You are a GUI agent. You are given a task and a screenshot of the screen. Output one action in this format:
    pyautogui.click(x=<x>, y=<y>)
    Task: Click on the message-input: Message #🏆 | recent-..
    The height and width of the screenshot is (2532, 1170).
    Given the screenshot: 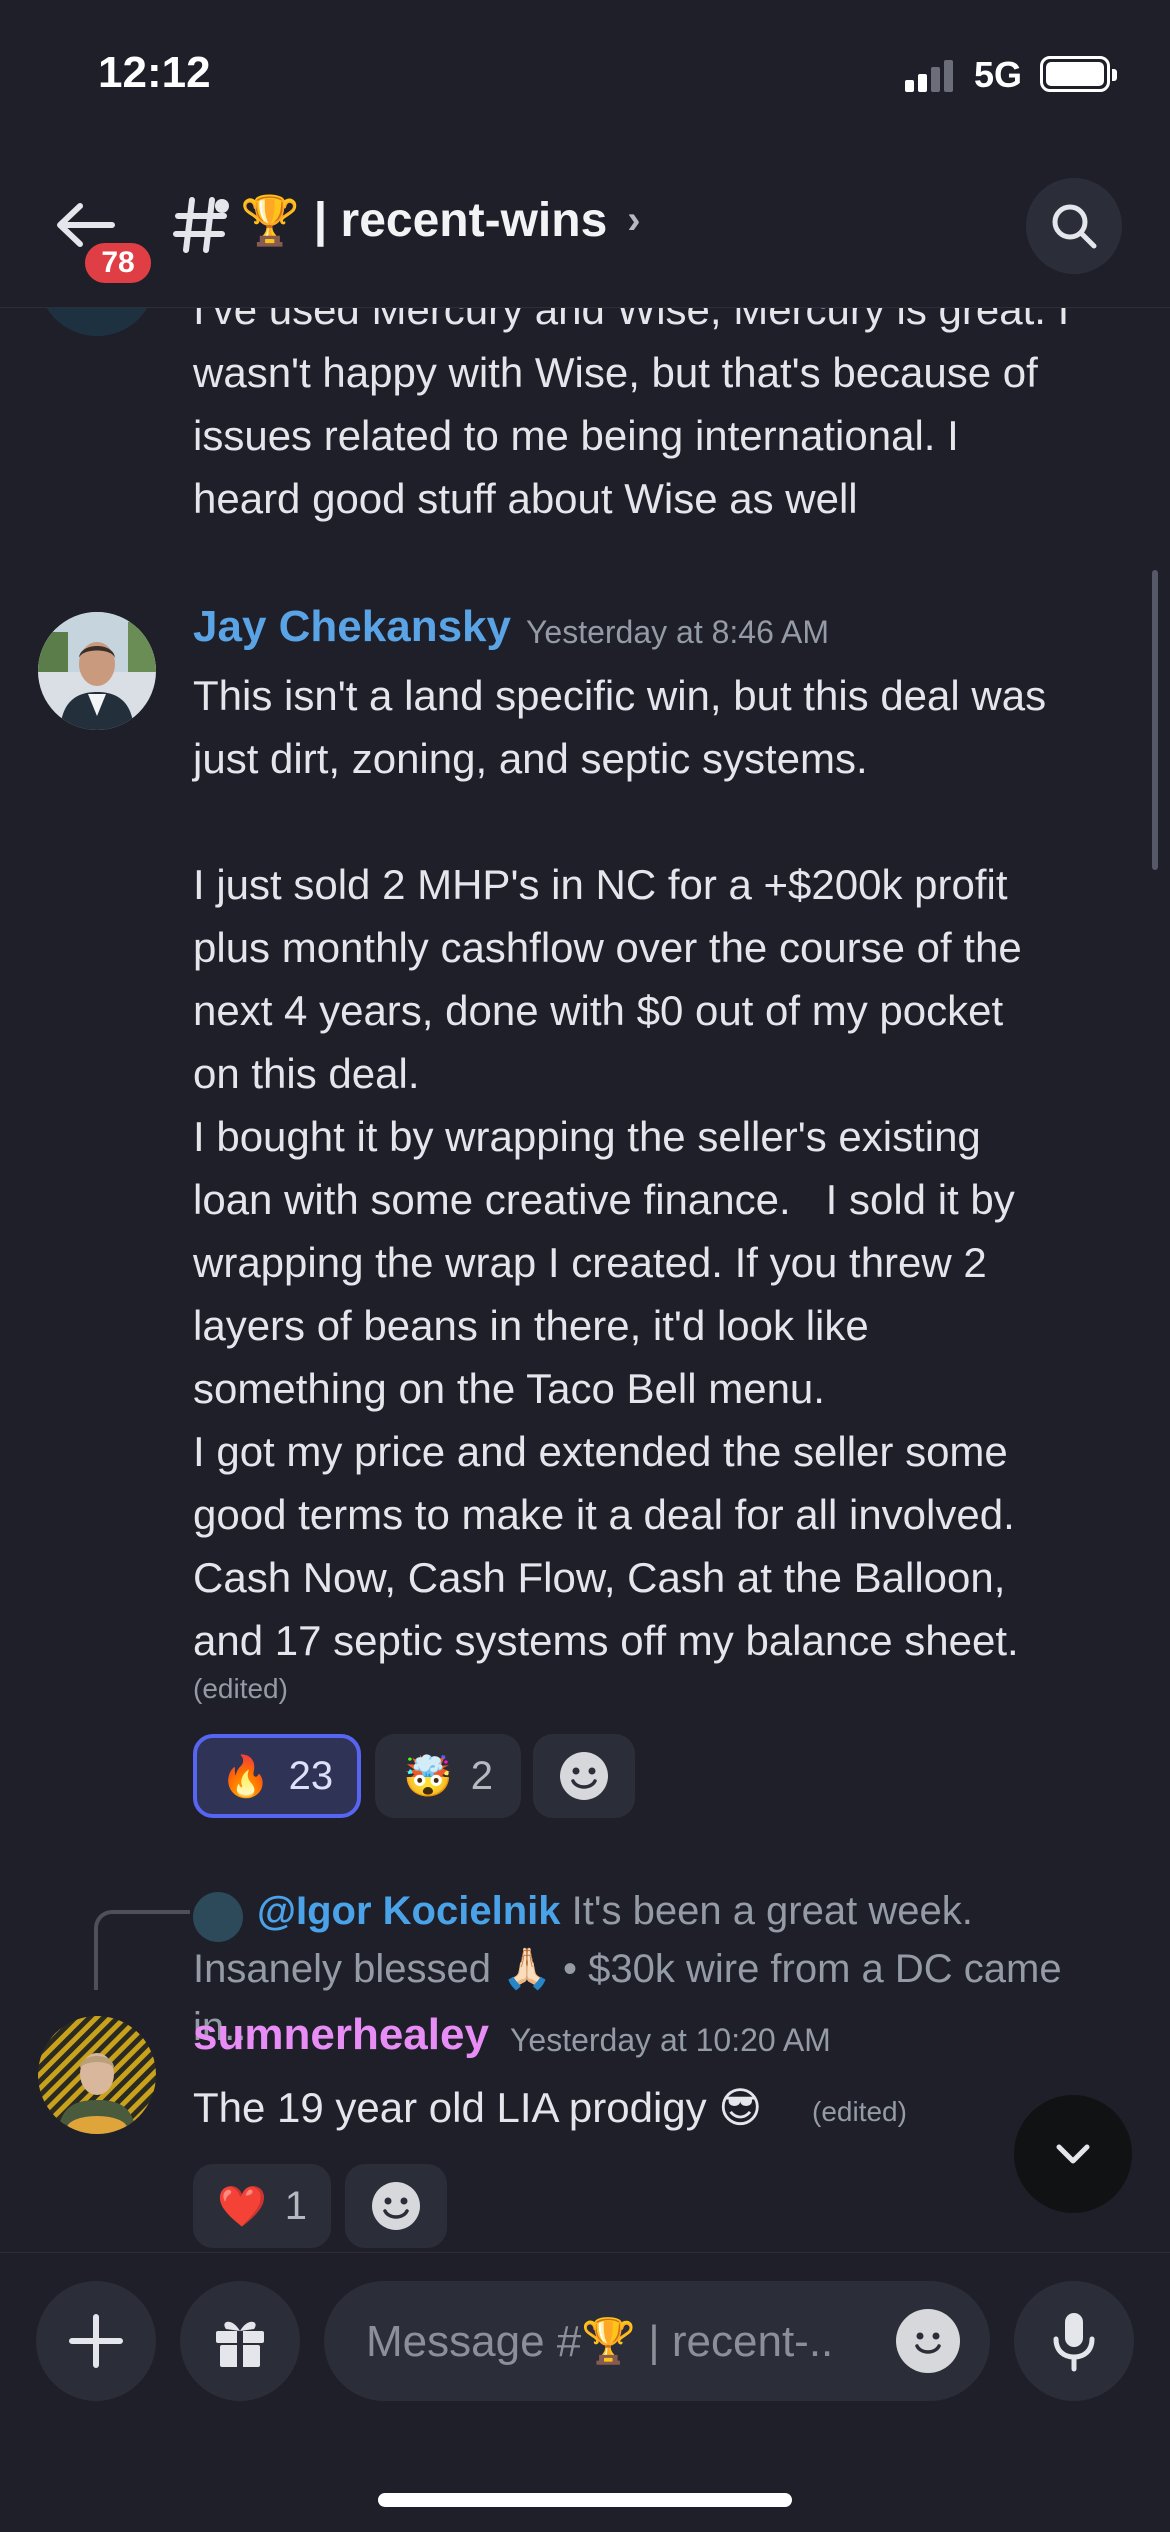 What is the action you would take?
    pyautogui.click(x=657, y=2341)
    